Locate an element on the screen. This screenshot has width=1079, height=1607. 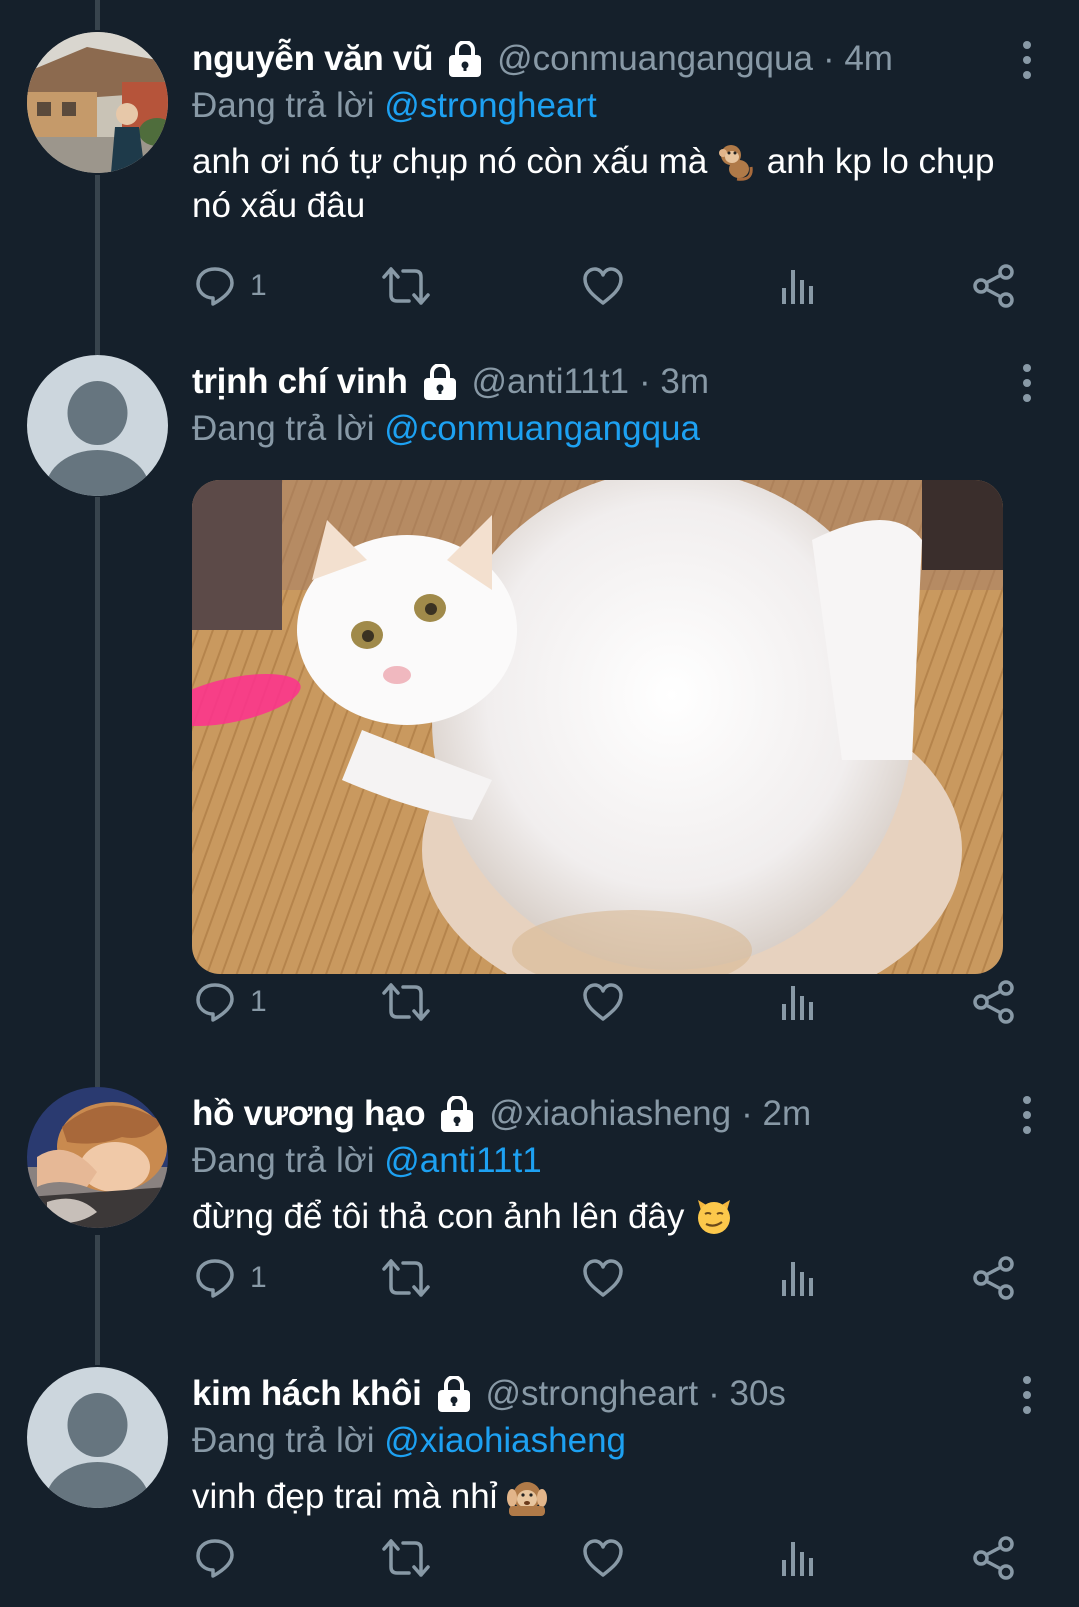
replying-to: Đang trả lời @xiaohiasheng is located at coordinates (615, 1441).